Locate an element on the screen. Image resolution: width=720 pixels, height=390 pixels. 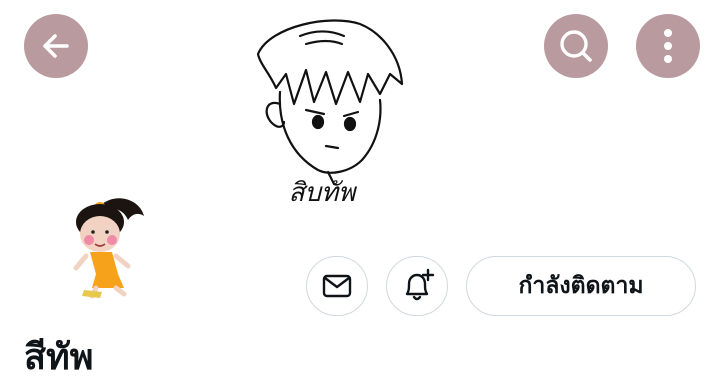
more-vertical-icon is located at coordinates (668, 46).